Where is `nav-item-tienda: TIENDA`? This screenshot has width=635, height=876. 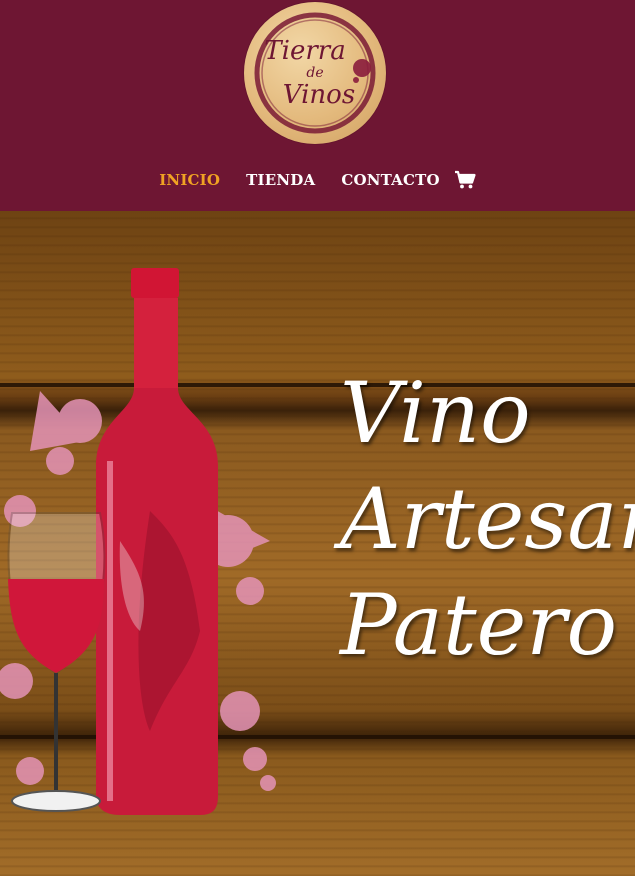 nav-item-tienda: TIENDA is located at coordinates (280, 180).